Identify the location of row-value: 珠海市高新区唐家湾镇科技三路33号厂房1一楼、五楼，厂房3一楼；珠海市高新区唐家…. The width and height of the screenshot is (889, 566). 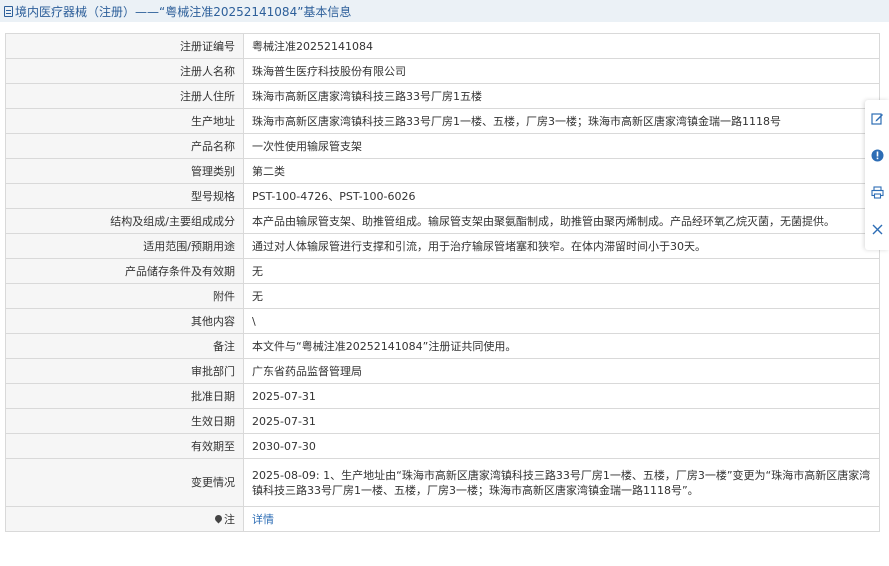
(561, 121).